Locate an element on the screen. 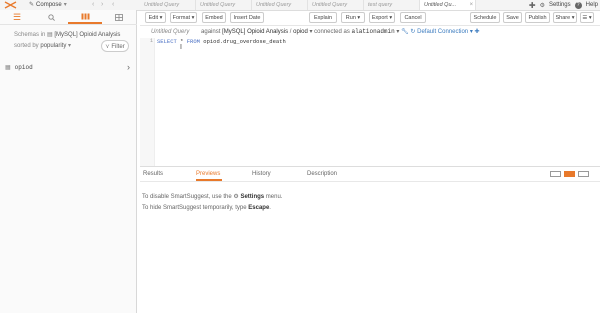 This screenshot has width=600, height=313. editor-gutter is located at coordinates (147, 102).